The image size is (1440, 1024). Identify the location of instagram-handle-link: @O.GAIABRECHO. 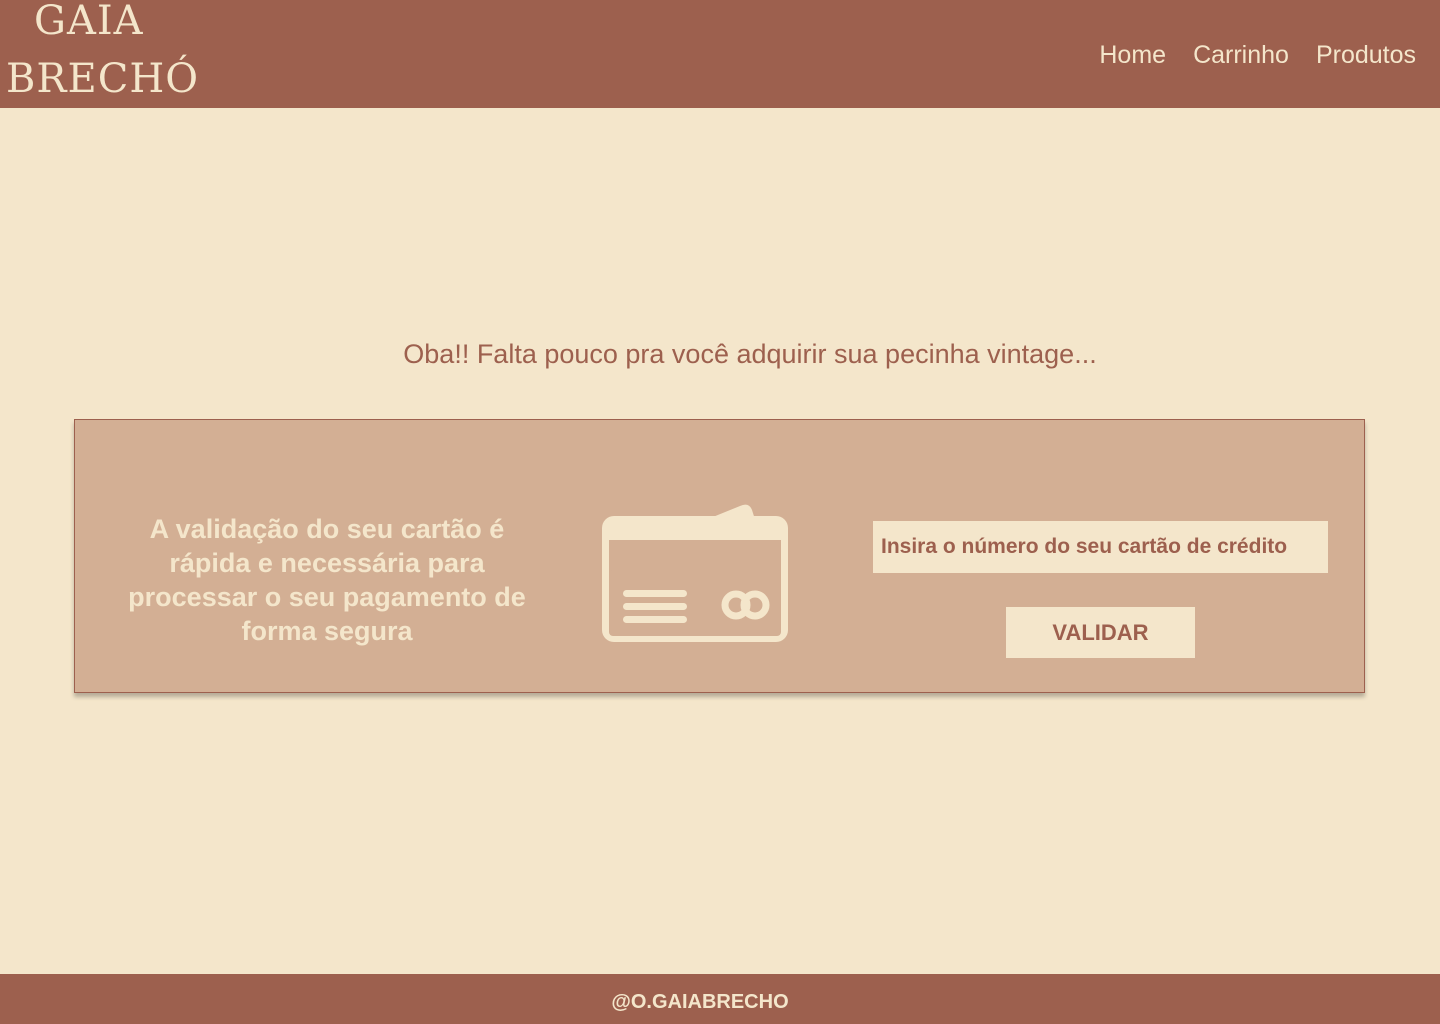
(700, 1002).